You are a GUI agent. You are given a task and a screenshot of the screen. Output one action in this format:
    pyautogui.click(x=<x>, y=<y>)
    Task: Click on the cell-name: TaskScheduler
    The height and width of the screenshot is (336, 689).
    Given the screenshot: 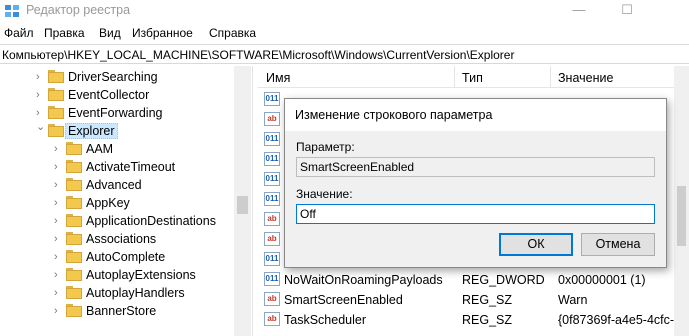 What is the action you would take?
    pyautogui.click(x=325, y=320)
    